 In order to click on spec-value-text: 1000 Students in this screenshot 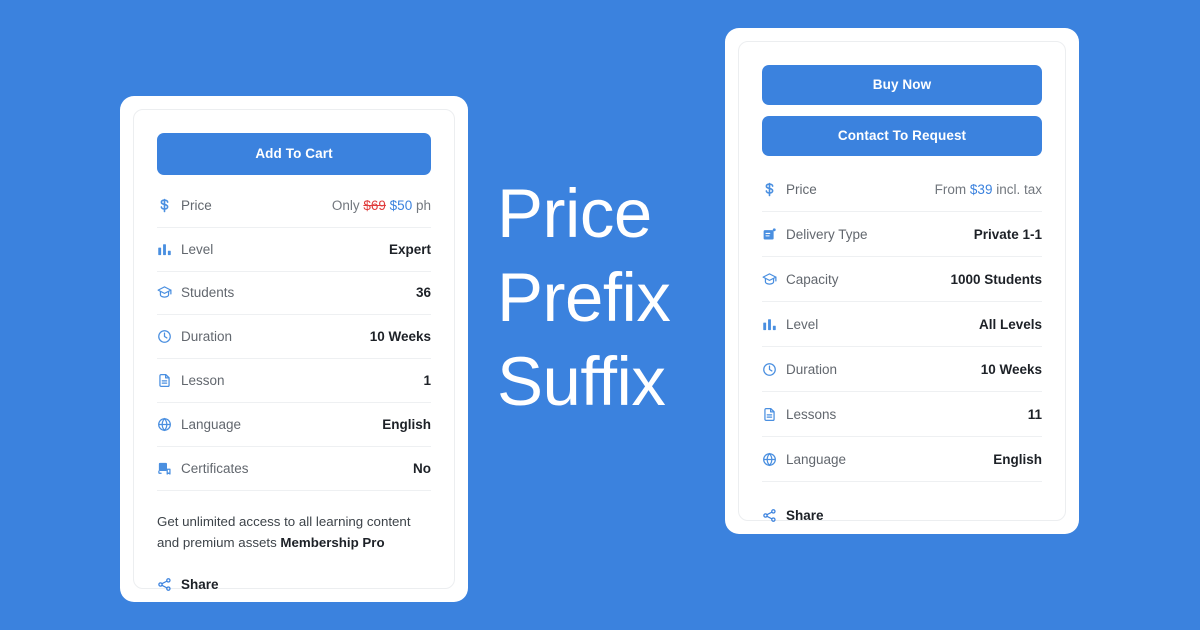, I will do `click(996, 279)`.